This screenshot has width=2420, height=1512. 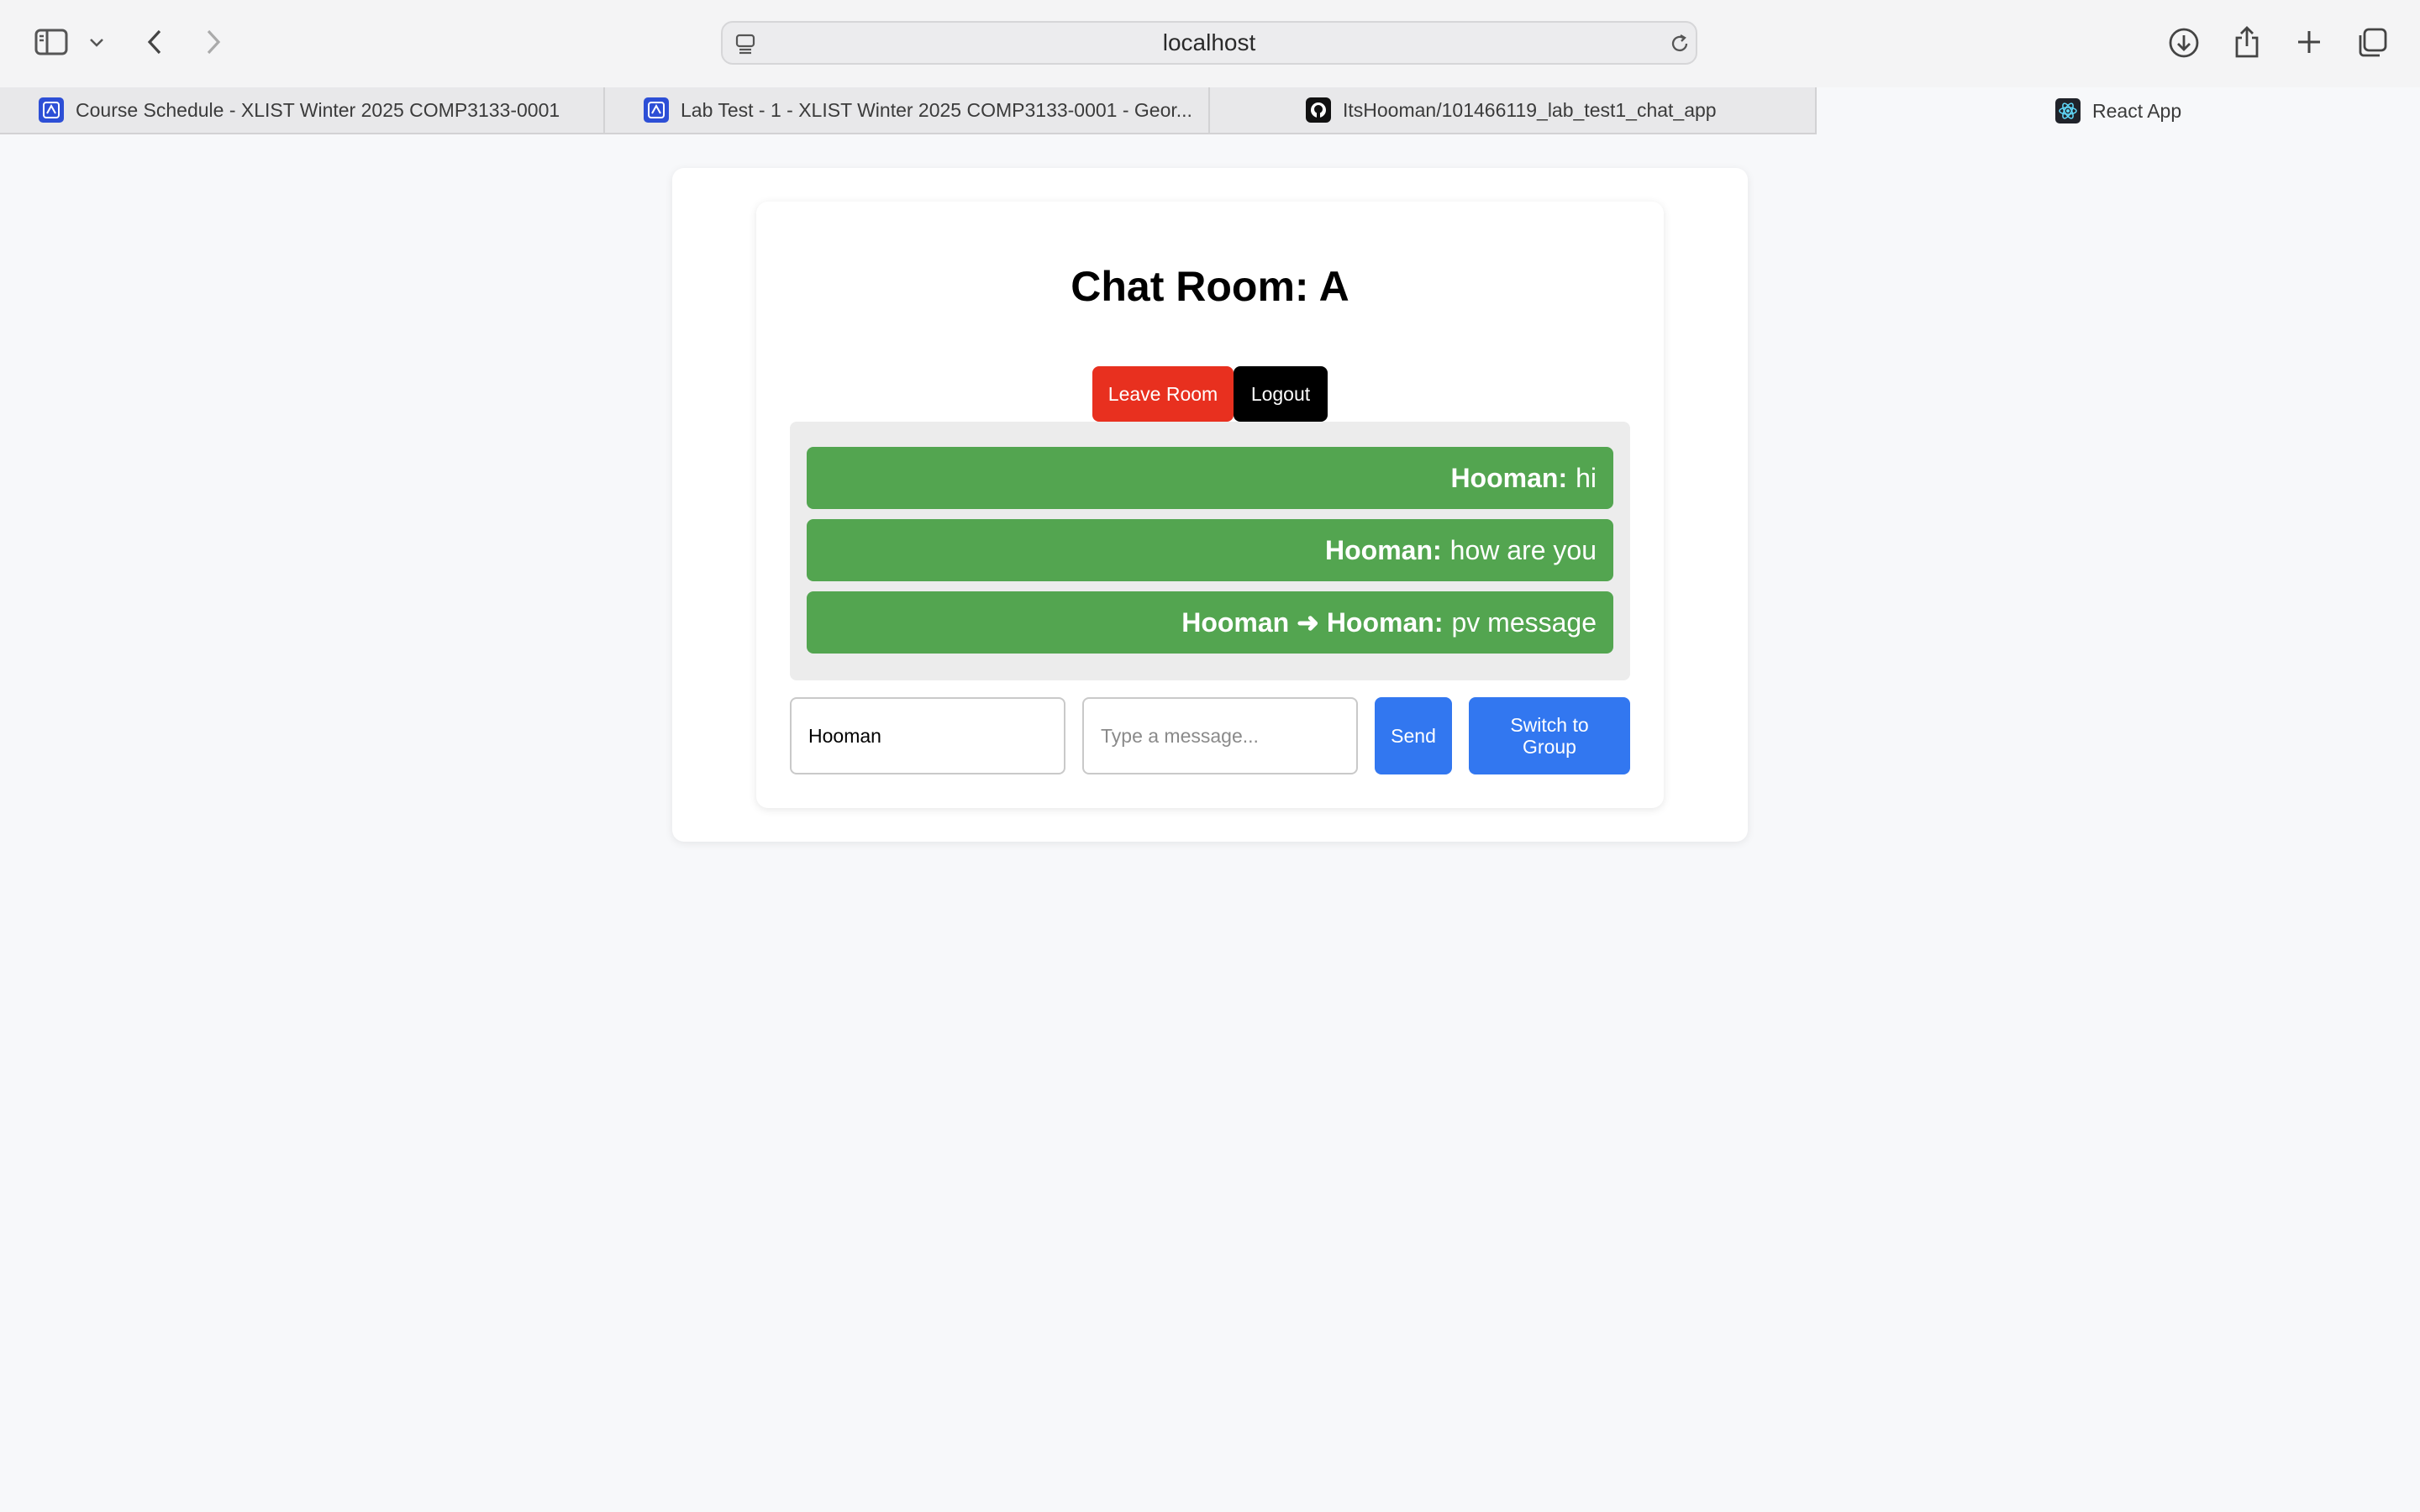 I want to click on downloads-icon, so click(x=2184, y=42).